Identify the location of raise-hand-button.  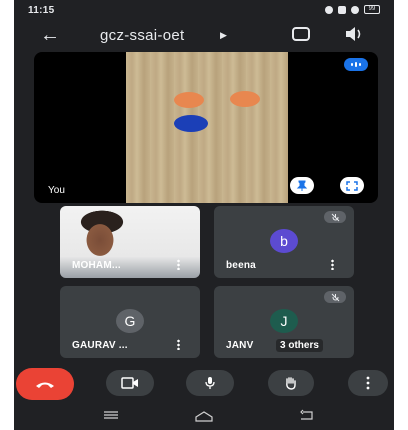
(291, 383).